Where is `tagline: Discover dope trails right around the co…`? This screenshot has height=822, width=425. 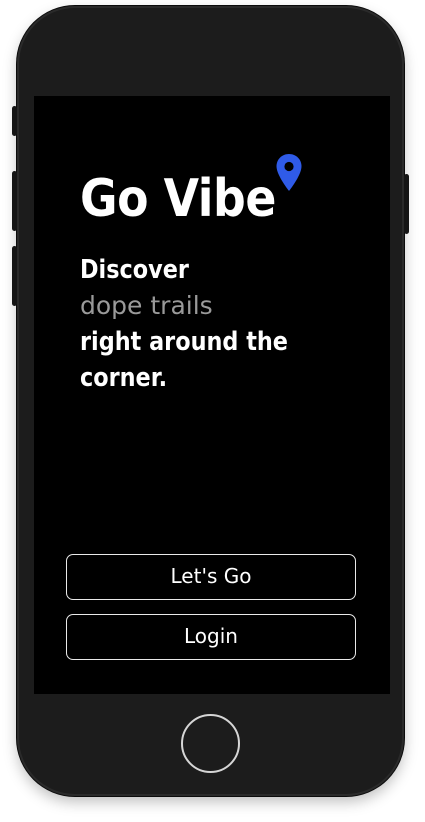
tagline: Discover dope trails right around the co… is located at coordinates (210, 324).